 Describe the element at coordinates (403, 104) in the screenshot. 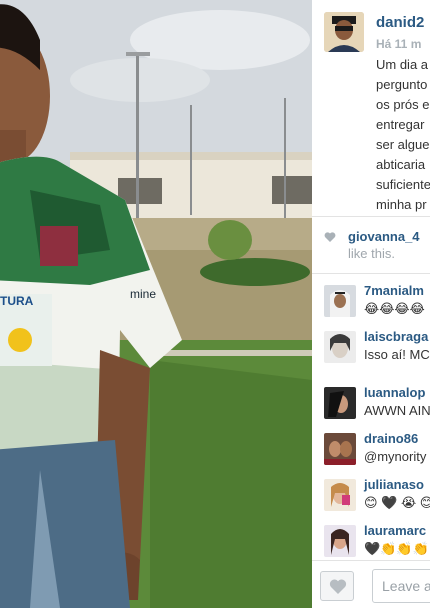

I see `caption-line: os prós e` at that location.